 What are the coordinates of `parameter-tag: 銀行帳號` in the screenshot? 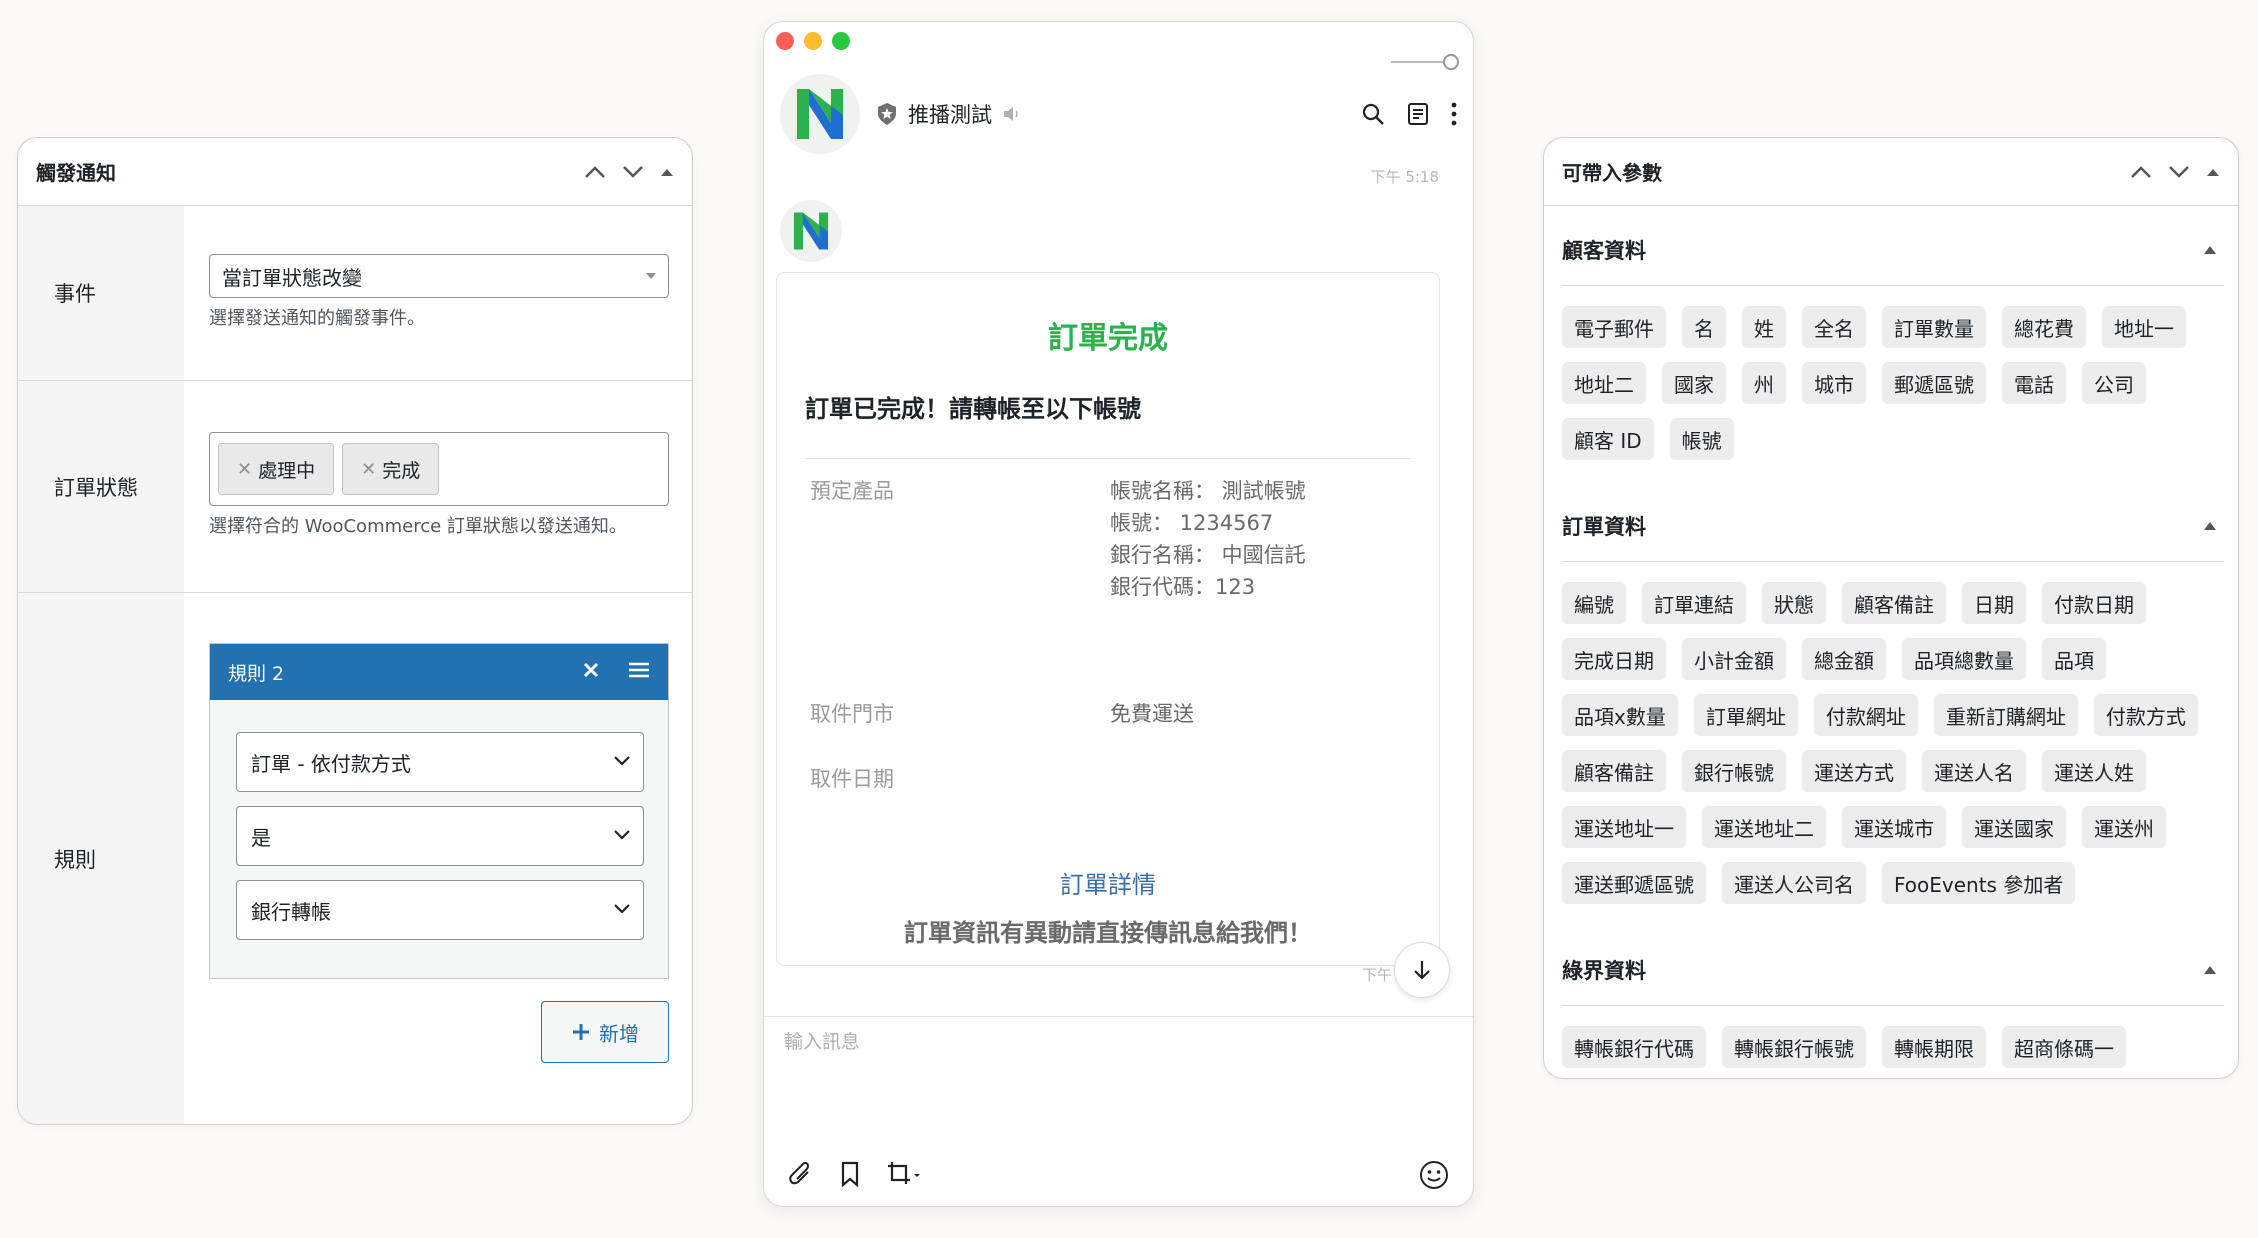 It's located at (1734, 771).